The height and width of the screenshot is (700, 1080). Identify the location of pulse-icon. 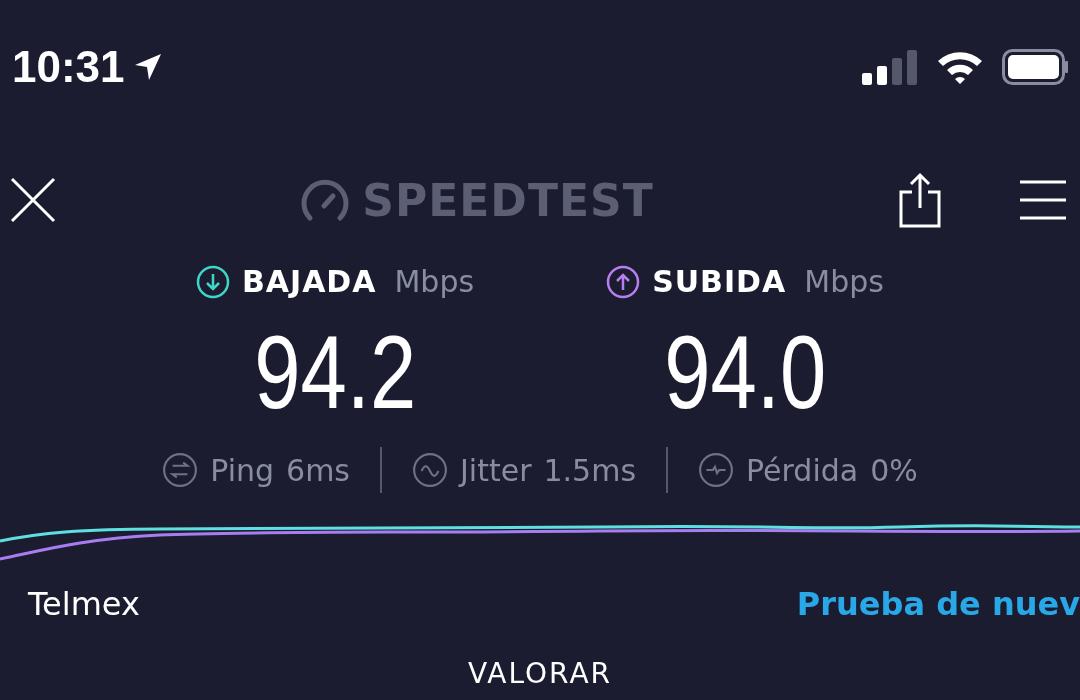
(716, 470).